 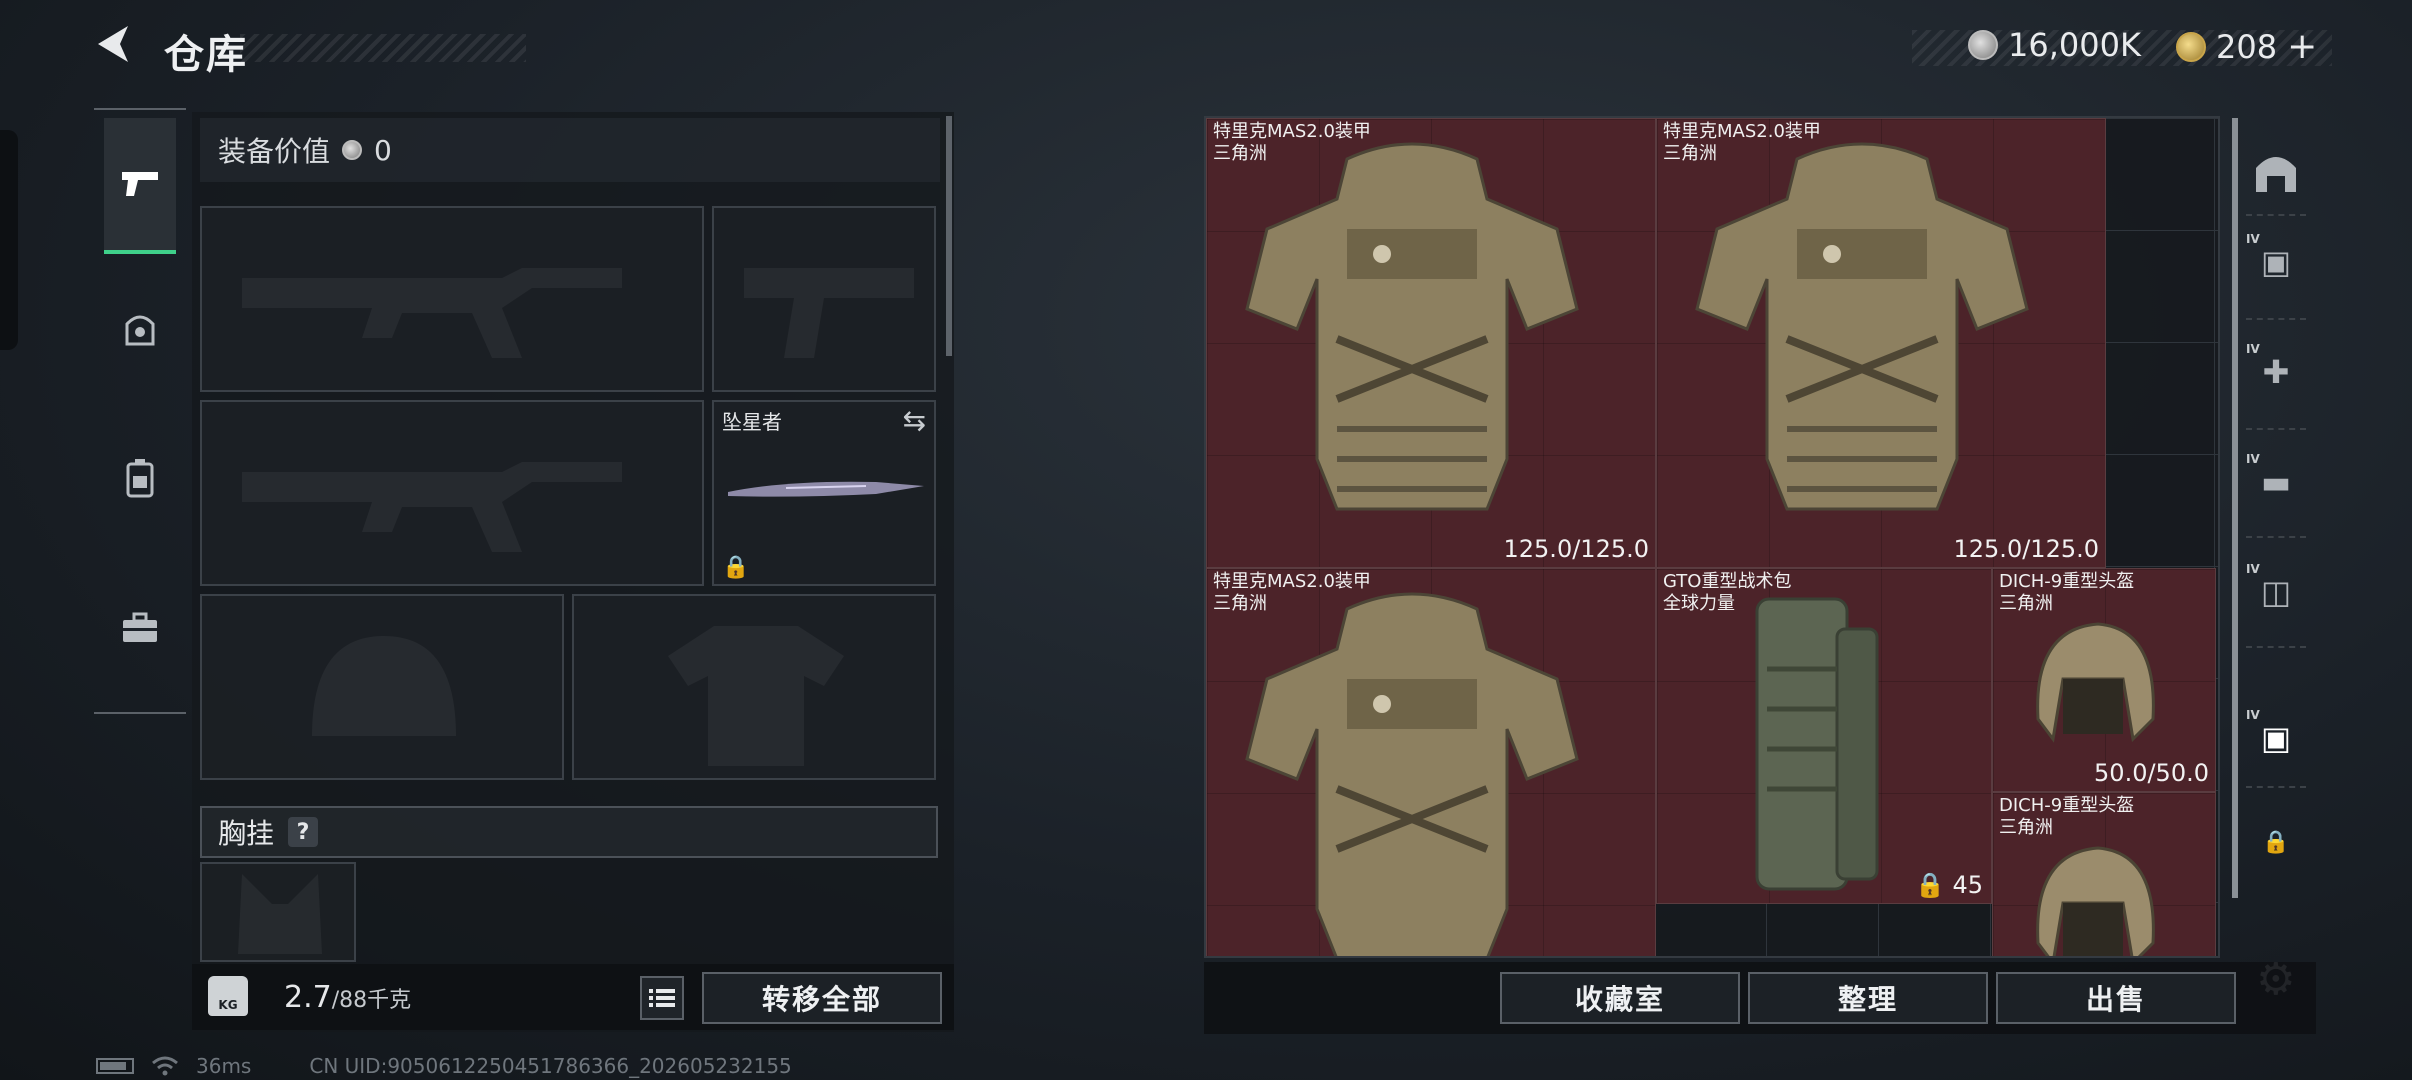 What do you see at coordinates (1620, 998) in the screenshot?
I see `collection-button: 收藏室` at bounding box center [1620, 998].